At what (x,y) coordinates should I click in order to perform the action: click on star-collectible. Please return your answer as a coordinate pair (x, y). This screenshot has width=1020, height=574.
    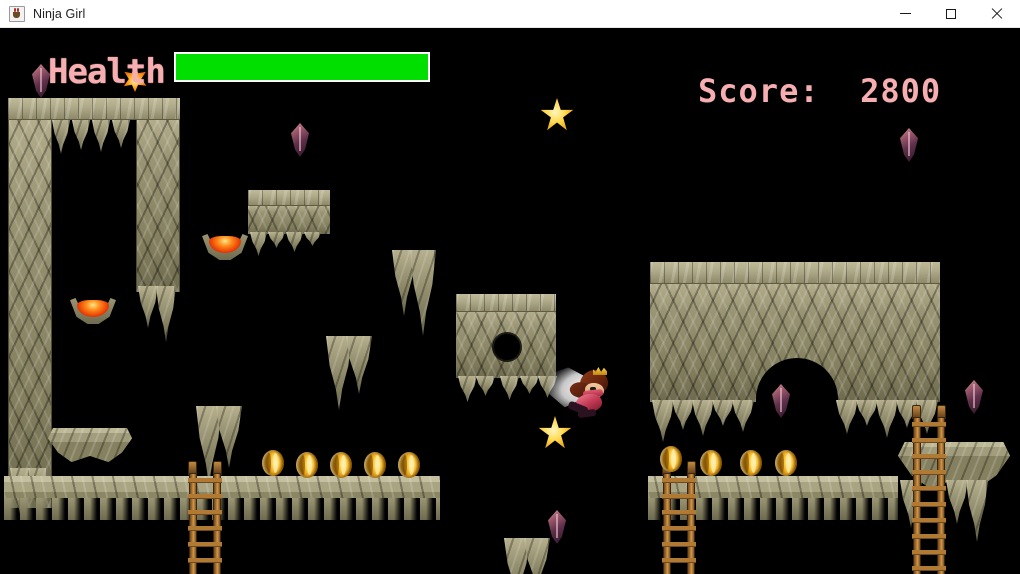
    Looking at the image, I should click on (557, 114).